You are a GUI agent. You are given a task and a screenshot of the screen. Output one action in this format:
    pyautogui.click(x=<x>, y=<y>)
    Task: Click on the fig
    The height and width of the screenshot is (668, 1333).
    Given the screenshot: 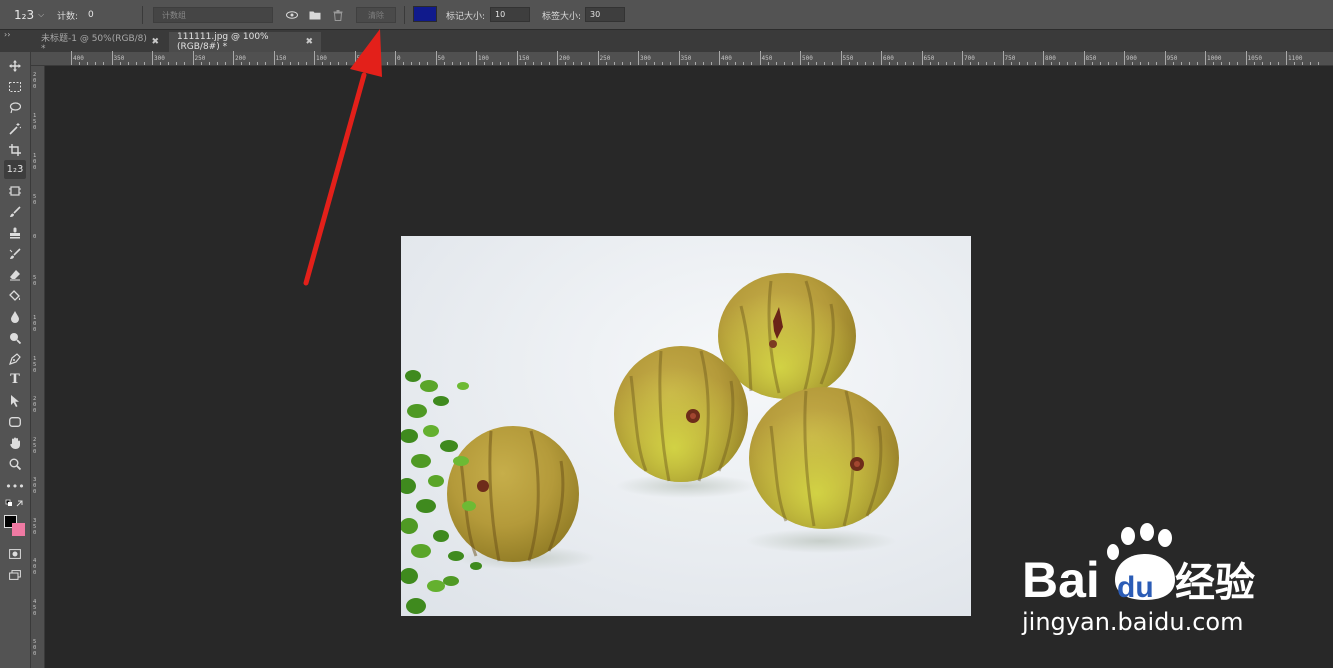 What is the action you would take?
    pyautogui.click(x=513, y=494)
    